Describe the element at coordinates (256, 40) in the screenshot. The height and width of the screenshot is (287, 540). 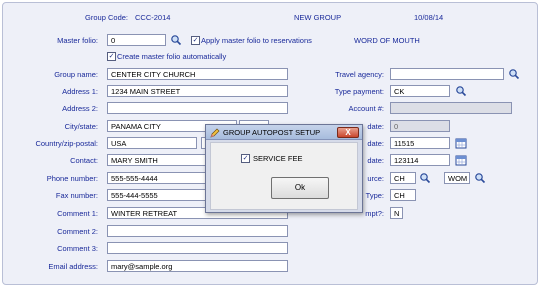
I see `apply-master-folio-label: Apply master folio to reservations` at that location.